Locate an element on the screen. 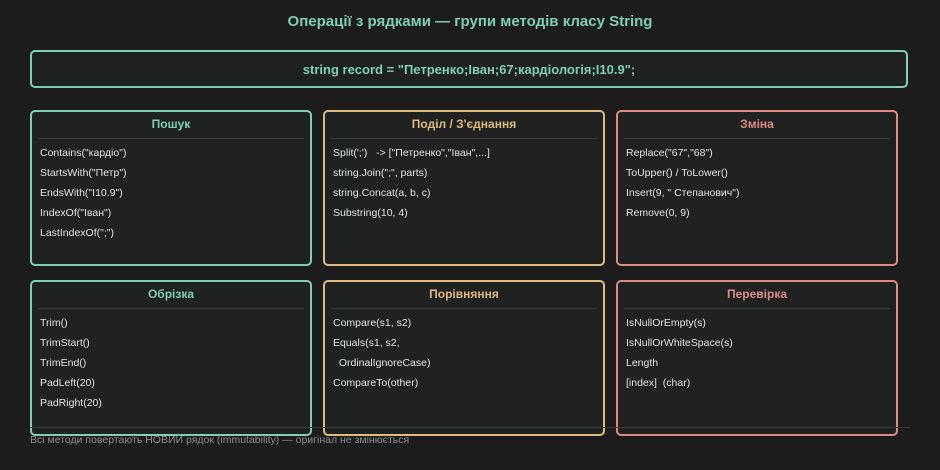  method-item: EndsWith("I10.9") is located at coordinates (81, 193).